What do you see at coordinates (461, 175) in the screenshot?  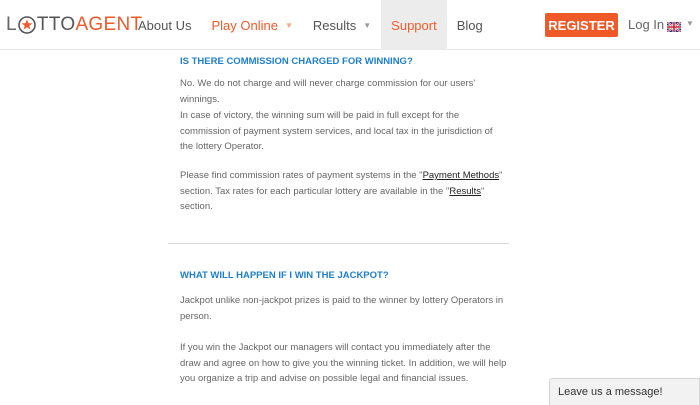 I see `payment-methods-link: Payment Methods` at bounding box center [461, 175].